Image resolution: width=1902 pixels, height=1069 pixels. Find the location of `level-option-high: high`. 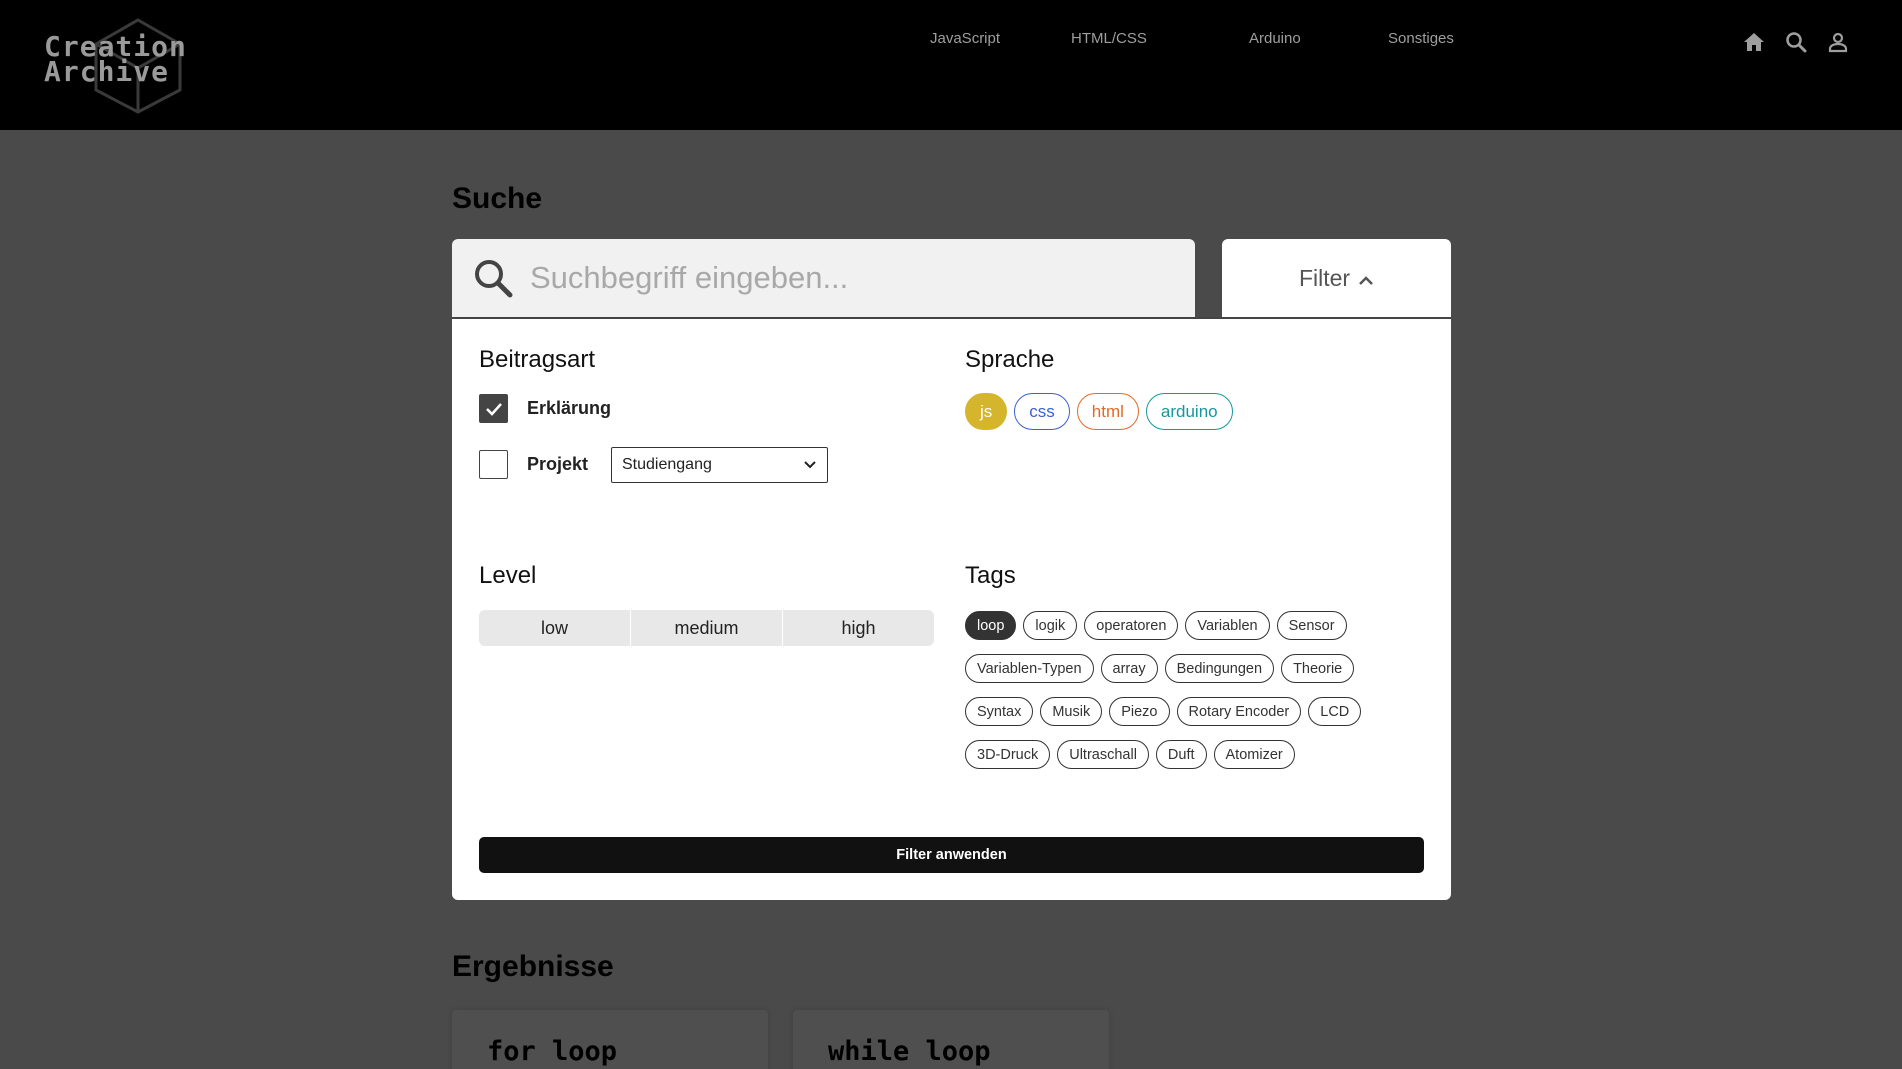

level-option-high: high is located at coordinates (858, 628).